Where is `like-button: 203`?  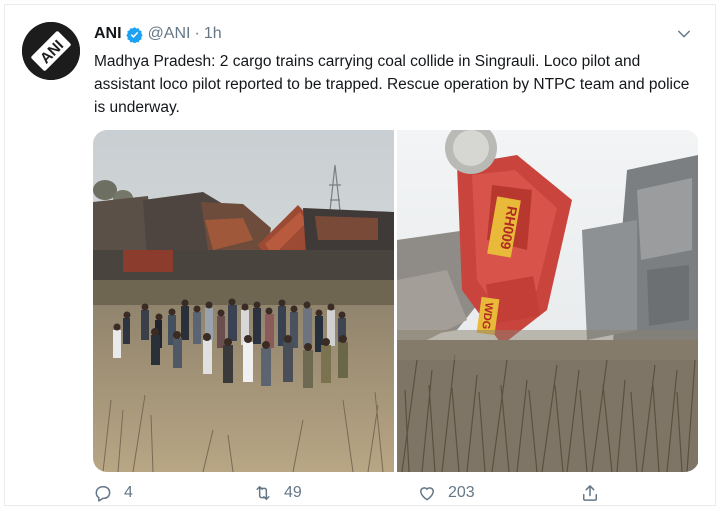
like-button: 203 is located at coordinates (446, 493).